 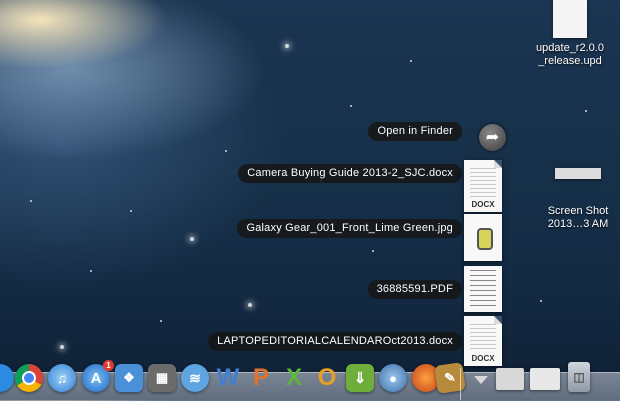 I want to click on network-app-icon: ●, so click(x=393, y=378).